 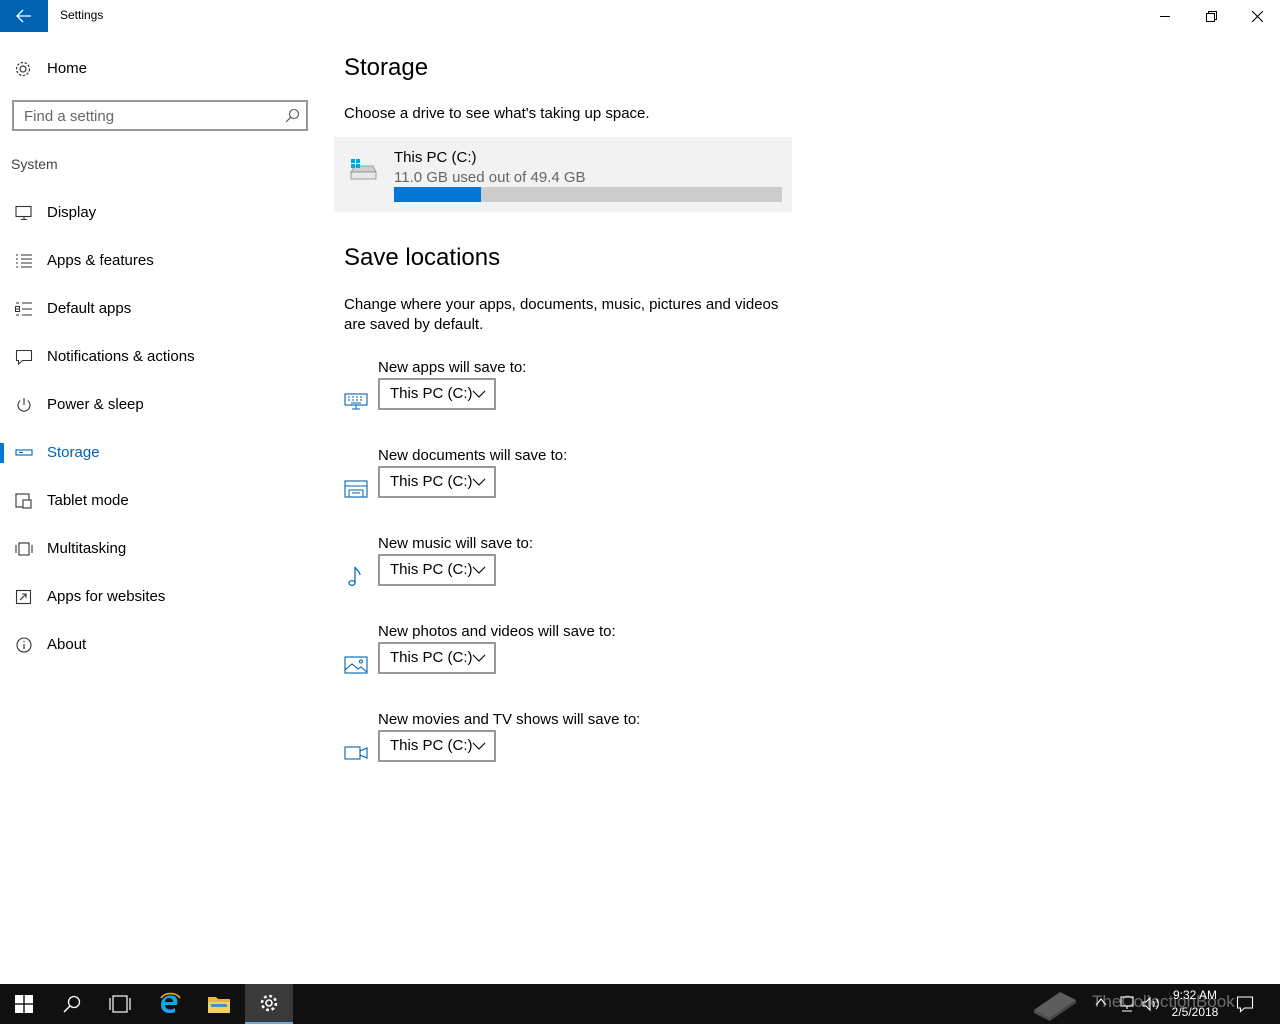 What do you see at coordinates (640, 1004) in the screenshot?
I see `taskbar: TheCollectionBook 9:32 AM 2/5/2018` at bounding box center [640, 1004].